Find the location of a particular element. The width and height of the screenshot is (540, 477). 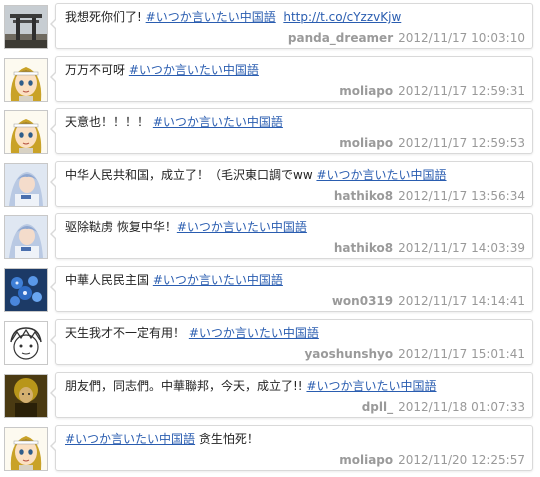

blue-flowers-avatar is located at coordinates (26, 290).